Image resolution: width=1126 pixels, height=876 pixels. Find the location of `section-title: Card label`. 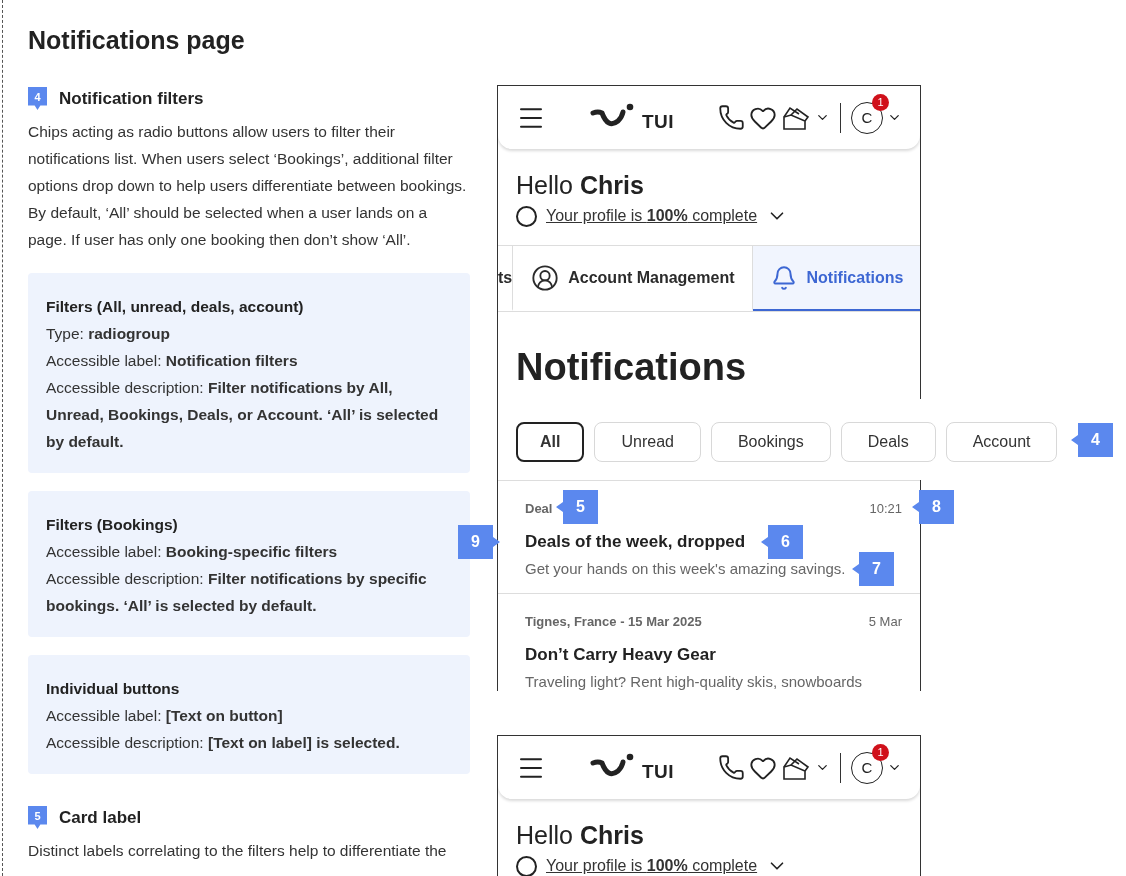

section-title: Card label is located at coordinates (100, 817).